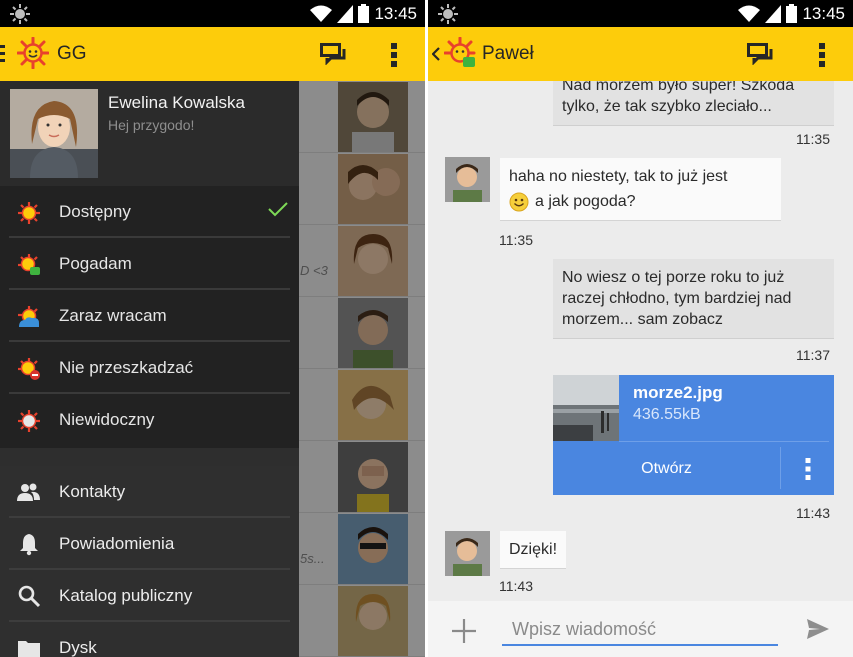 This screenshot has height=657, width=853. I want to click on gg-logo-icon, so click(33, 53).